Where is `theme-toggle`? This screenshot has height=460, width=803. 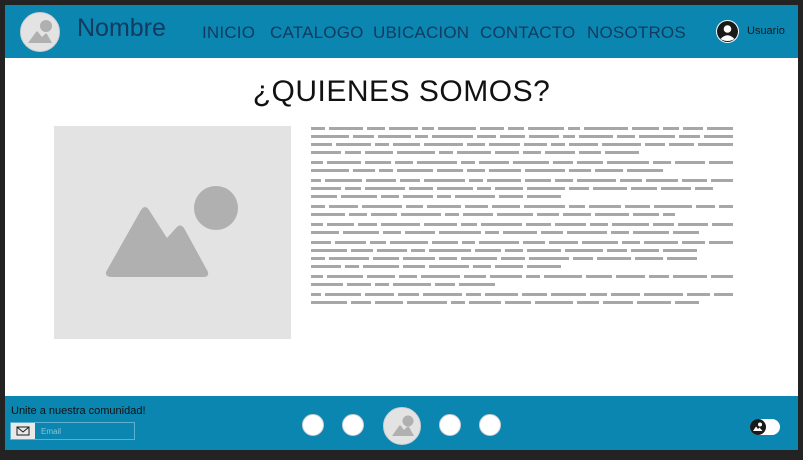
theme-toggle is located at coordinates (765, 427).